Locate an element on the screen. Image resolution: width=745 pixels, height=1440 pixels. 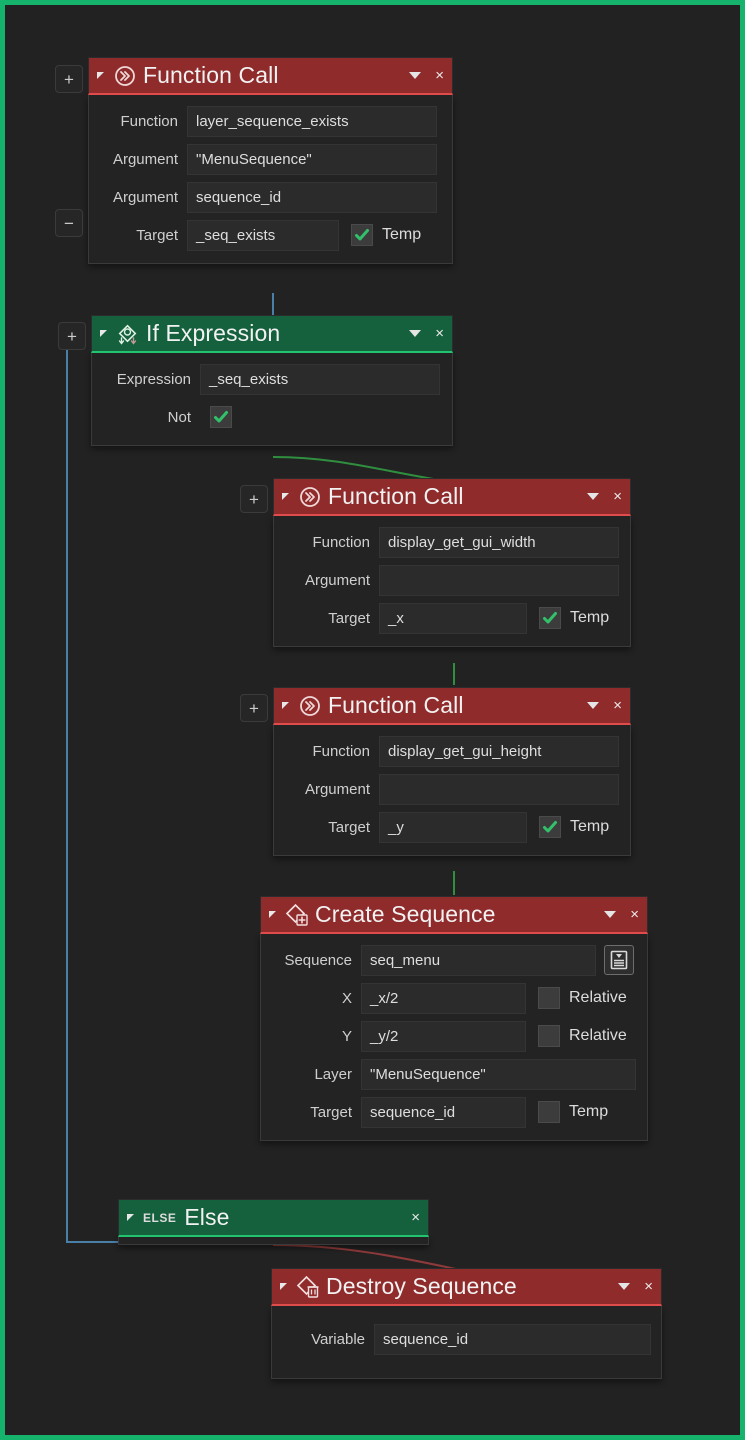
target-input: _x is located at coordinates (453, 618).